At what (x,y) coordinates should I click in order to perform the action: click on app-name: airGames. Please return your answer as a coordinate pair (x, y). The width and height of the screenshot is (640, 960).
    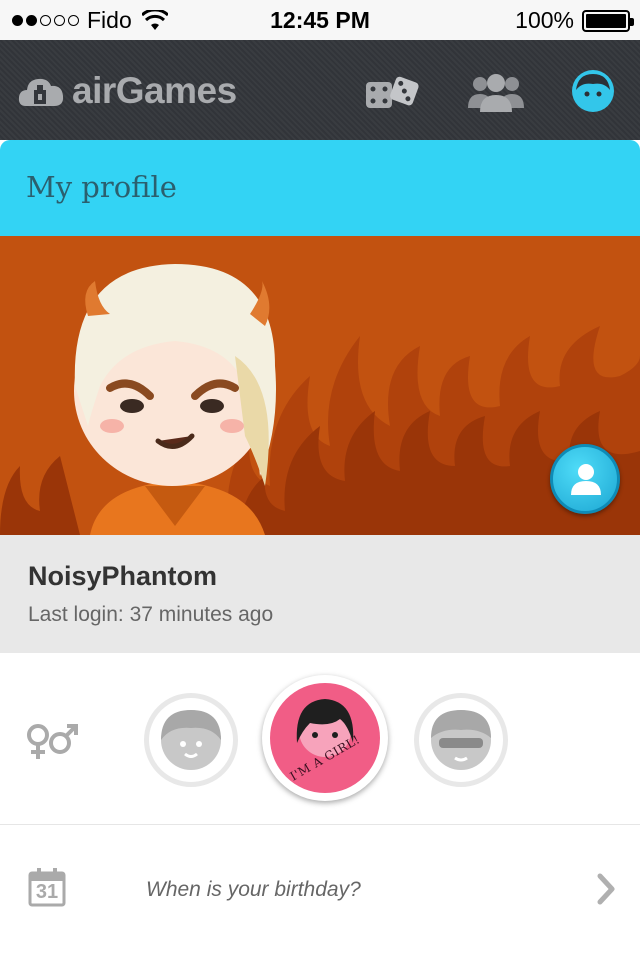
    Looking at the image, I should click on (154, 90).